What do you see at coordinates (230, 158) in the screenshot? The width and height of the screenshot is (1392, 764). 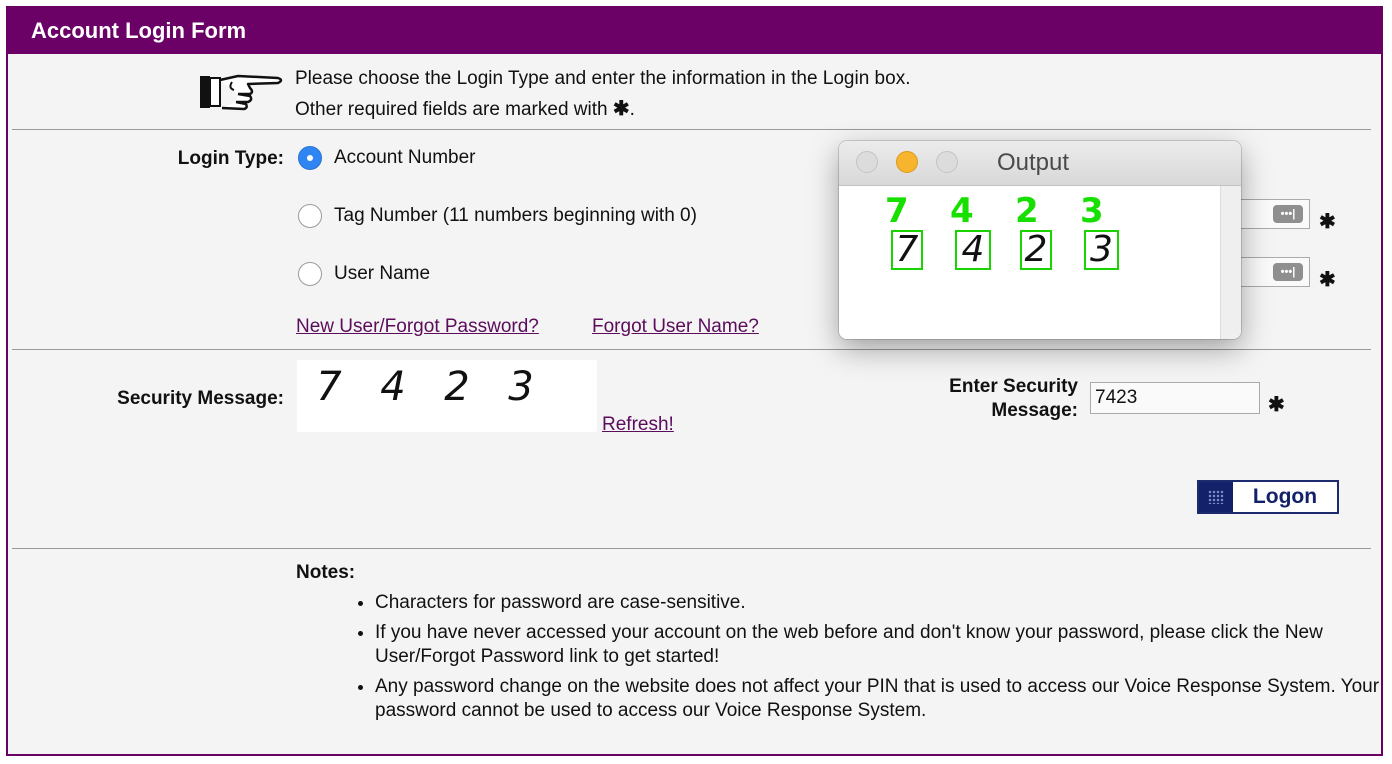 I see `login-type-label: Login Type:` at bounding box center [230, 158].